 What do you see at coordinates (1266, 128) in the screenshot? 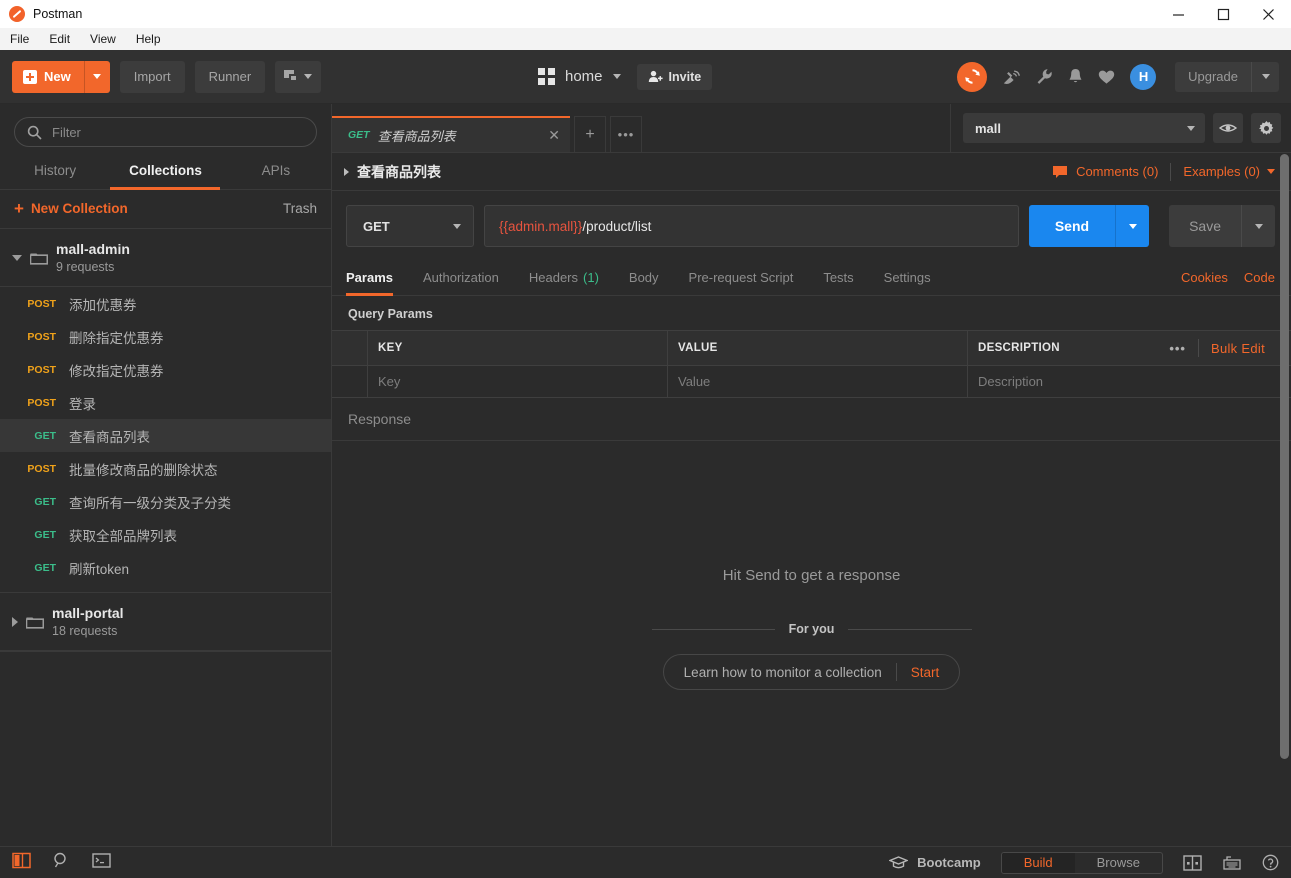
I see `settings-button` at bounding box center [1266, 128].